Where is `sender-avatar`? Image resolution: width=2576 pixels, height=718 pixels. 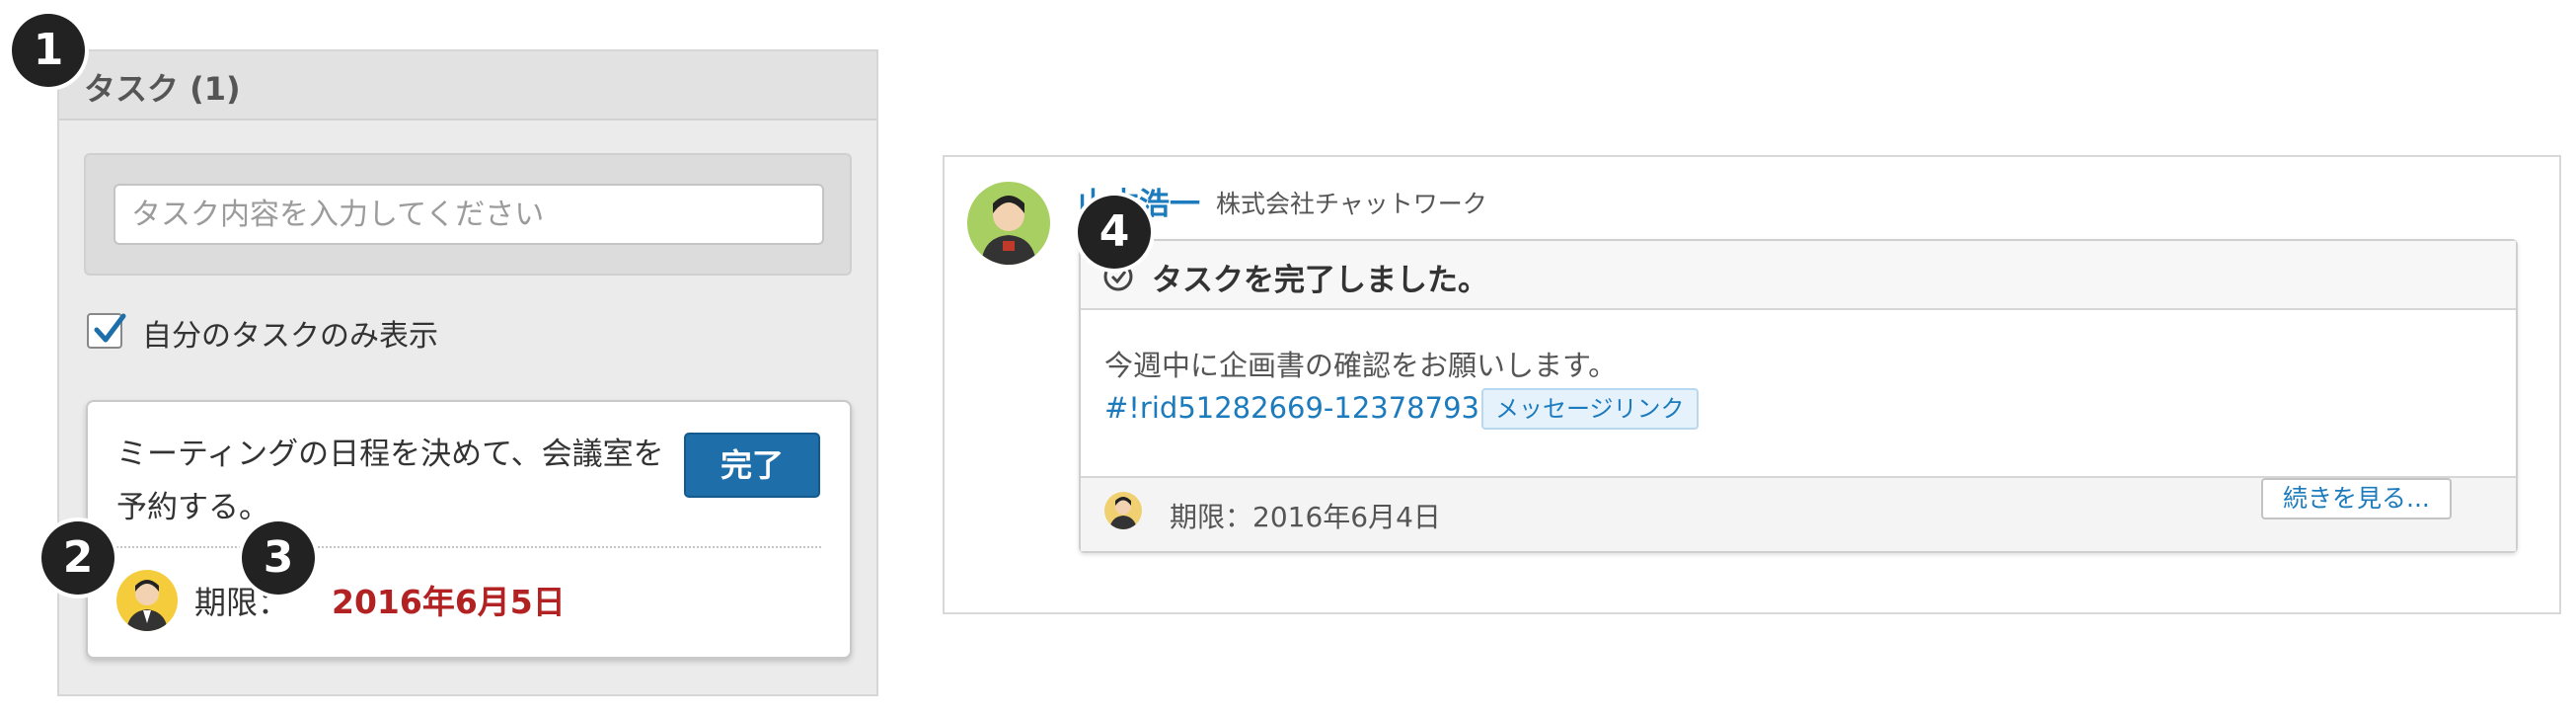 sender-avatar is located at coordinates (1009, 223).